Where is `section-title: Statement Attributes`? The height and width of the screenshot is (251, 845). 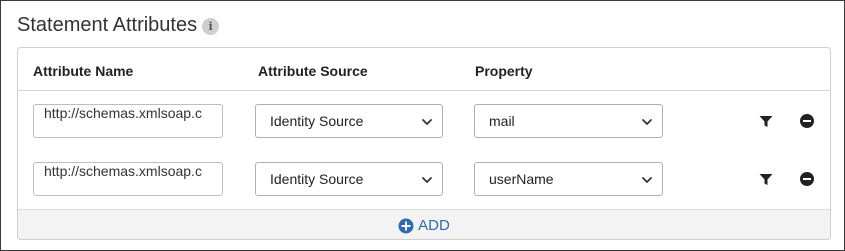 section-title: Statement Attributes is located at coordinates (107, 25).